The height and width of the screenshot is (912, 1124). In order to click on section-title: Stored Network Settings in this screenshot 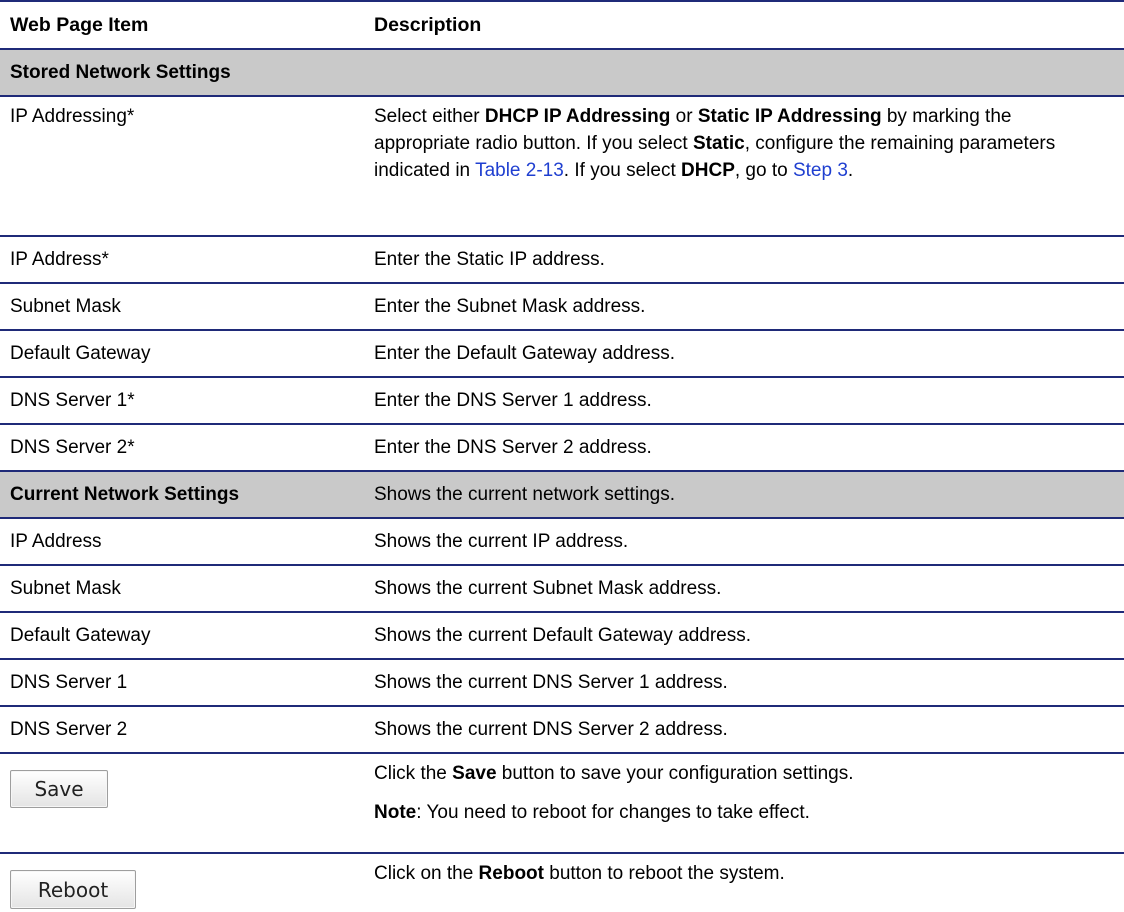, I will do `click(120, 72)`.